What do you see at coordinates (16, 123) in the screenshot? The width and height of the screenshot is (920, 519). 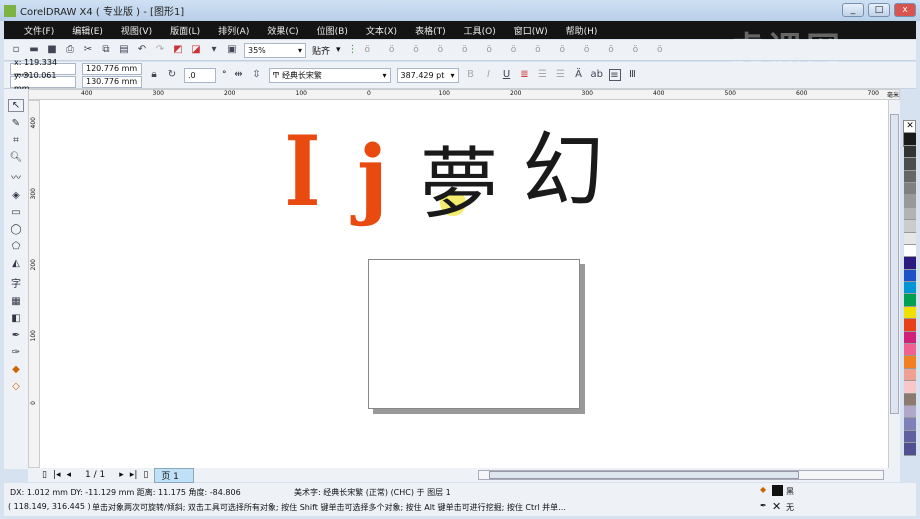 I see `shape-tool-icon: ✎` at bounding box center [16, 123].